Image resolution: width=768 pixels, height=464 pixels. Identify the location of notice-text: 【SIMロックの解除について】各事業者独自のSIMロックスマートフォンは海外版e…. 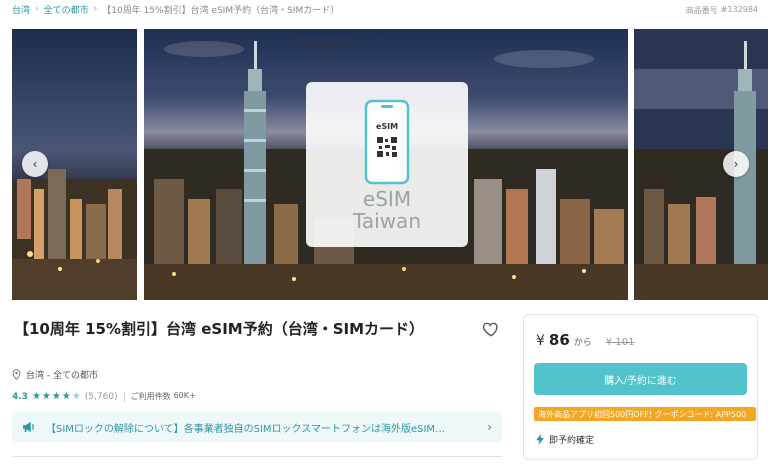
(246, 429).